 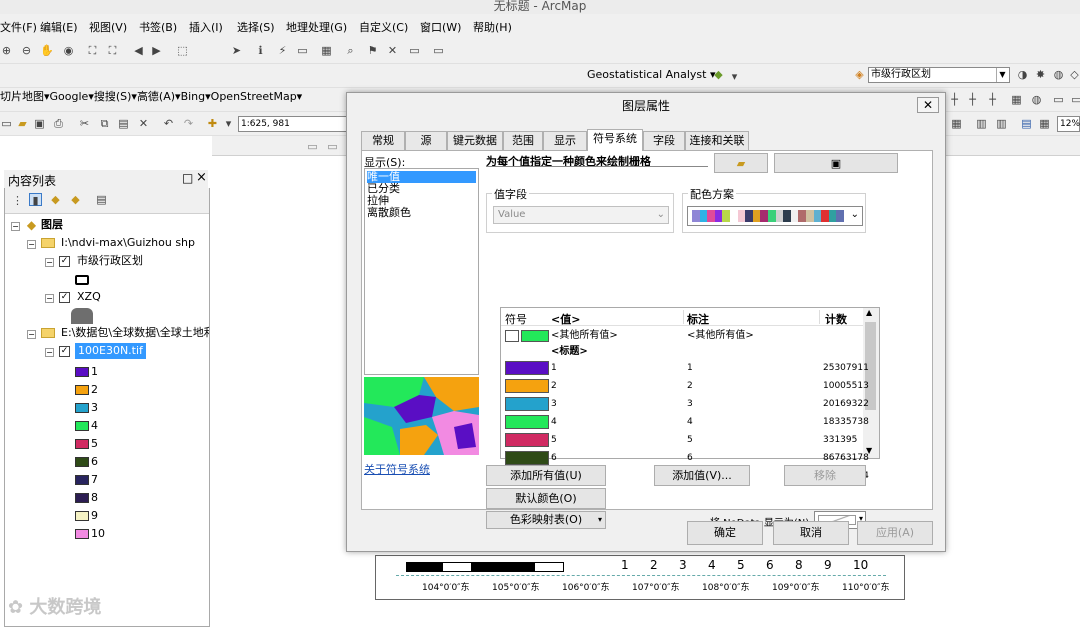 I want to click on add-all-values-button: 添加所有值(U), so click(x=546, y=475).